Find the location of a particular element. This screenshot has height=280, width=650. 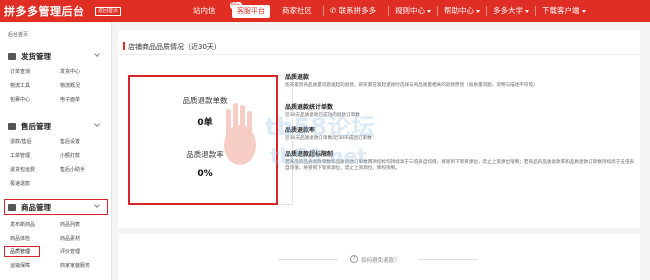

sidebar-item-review-management: 评价管理 is located at coordinates (70, 252).